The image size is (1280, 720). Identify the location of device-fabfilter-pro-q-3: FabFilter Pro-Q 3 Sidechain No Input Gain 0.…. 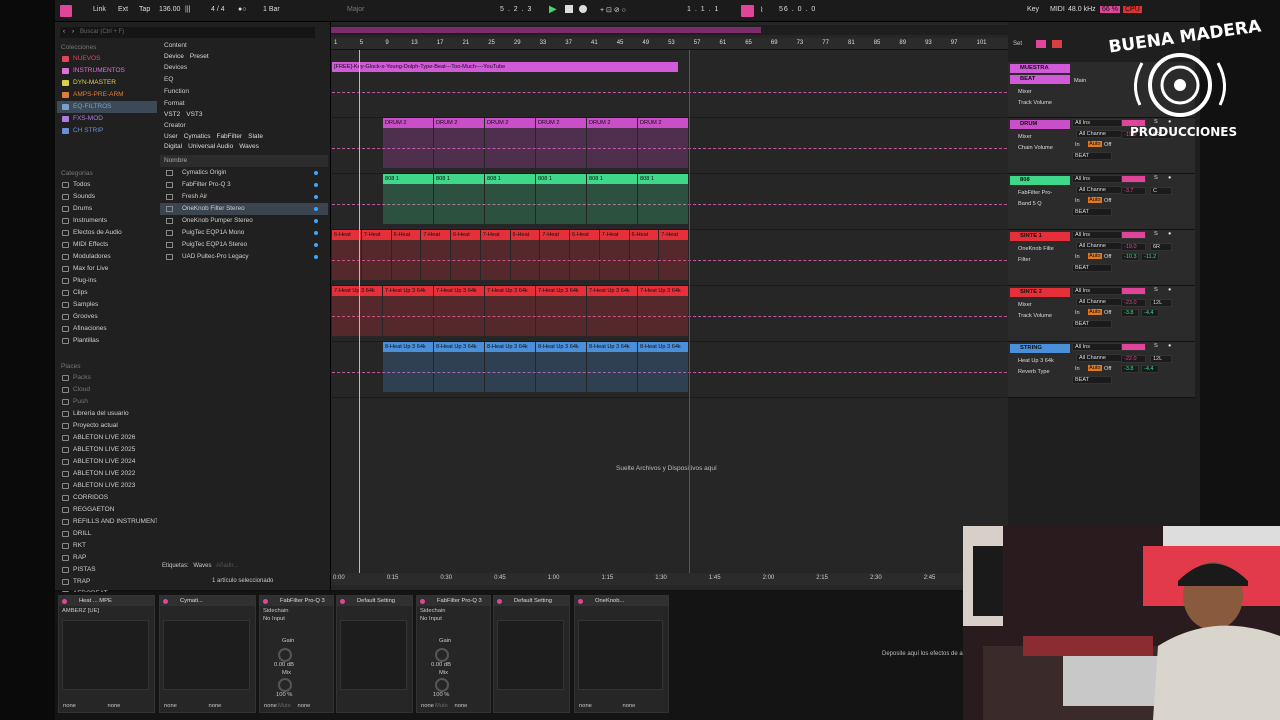
(453, 654).